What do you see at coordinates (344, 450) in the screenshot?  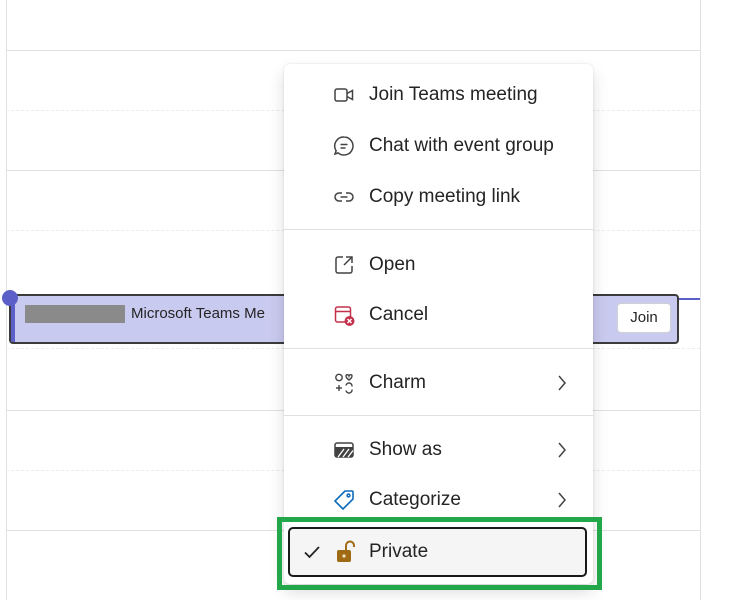 I see `show-as-icon` at bounding box center [344, 450].